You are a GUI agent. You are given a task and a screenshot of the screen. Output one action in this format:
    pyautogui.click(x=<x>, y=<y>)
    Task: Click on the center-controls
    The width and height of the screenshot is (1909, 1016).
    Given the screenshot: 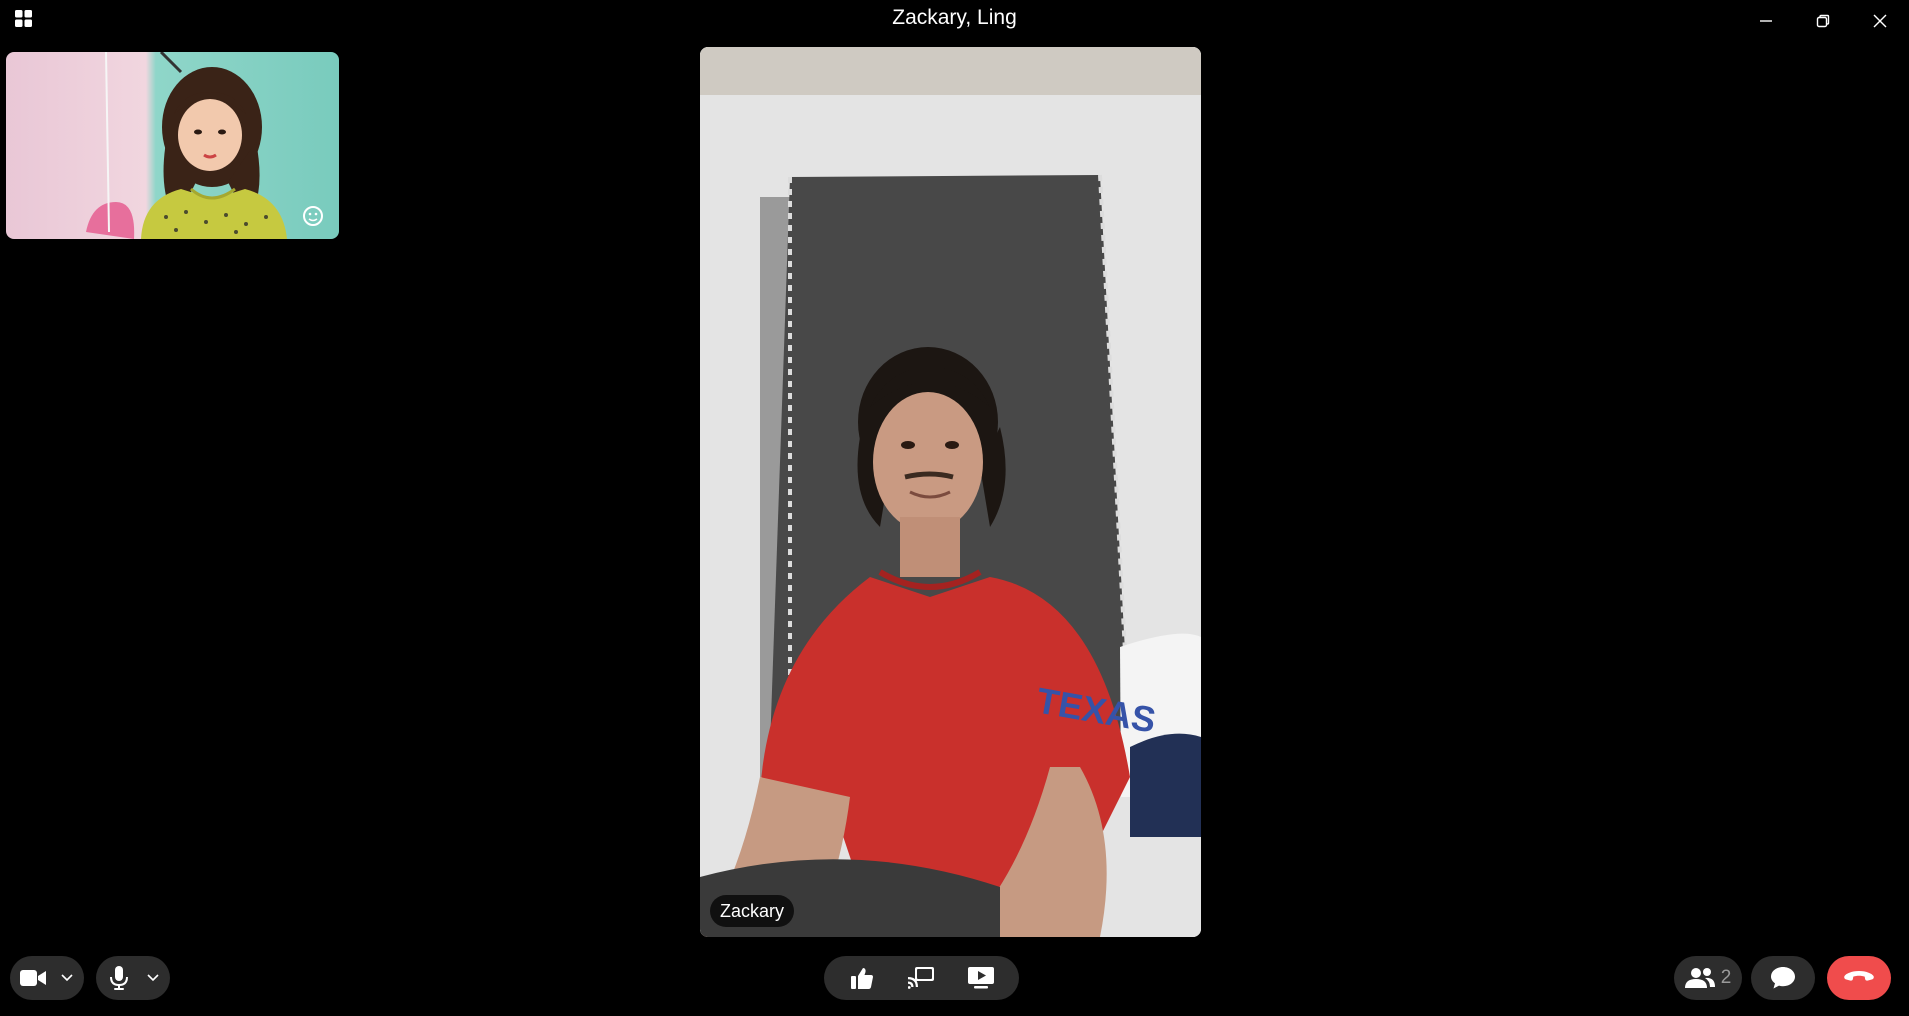 What is the action you would take?
    pyautogui.click(x=921, y=978)
    